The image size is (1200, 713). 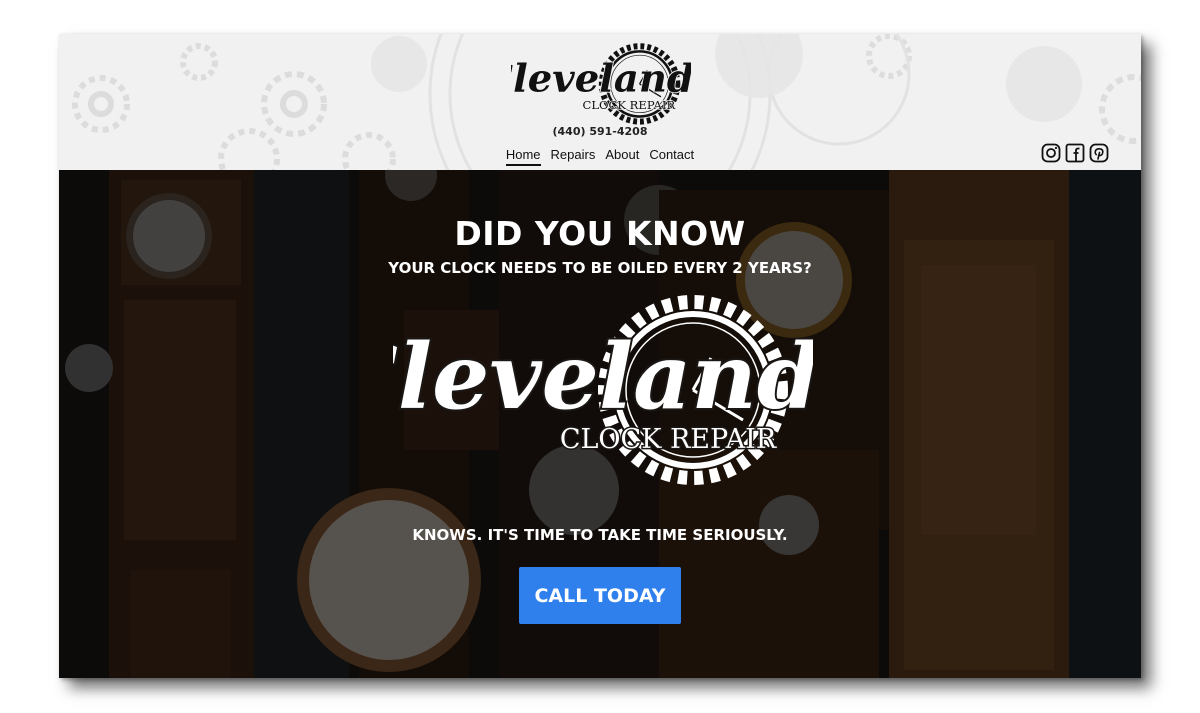 I want to click on nav-contact: Contact, so click(x=671, y=156).